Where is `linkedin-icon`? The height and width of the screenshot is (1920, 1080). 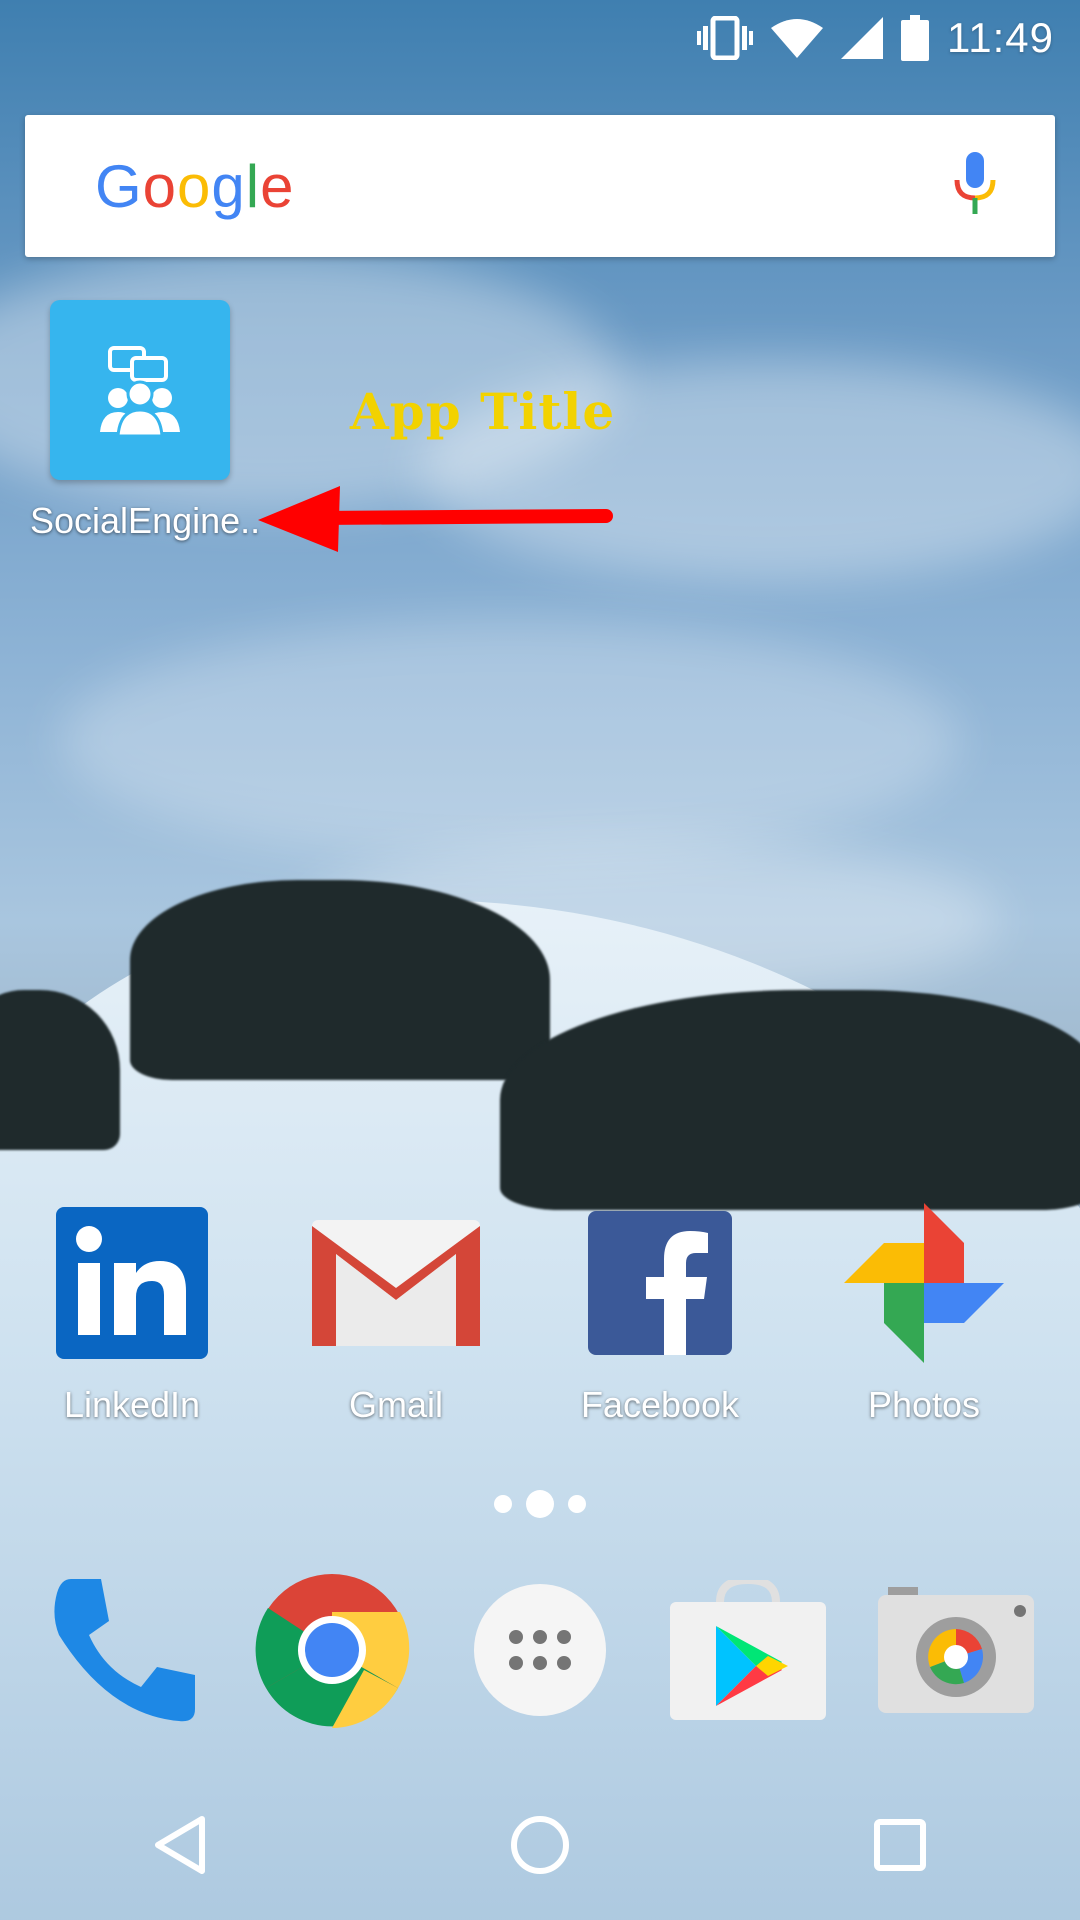 linkedin-icon is located at coordinates (132, 1282).